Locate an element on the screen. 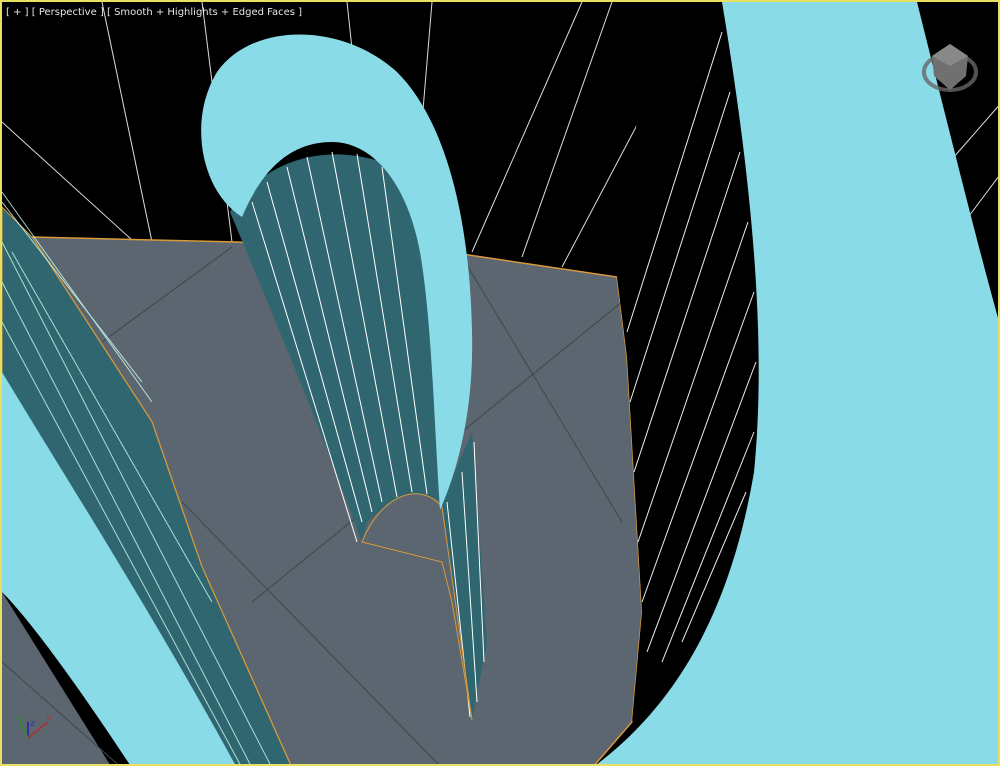 This screenshot has width=1000, height=766. view-type-button: [ Perspective ] is located at coordinates (68, 12).